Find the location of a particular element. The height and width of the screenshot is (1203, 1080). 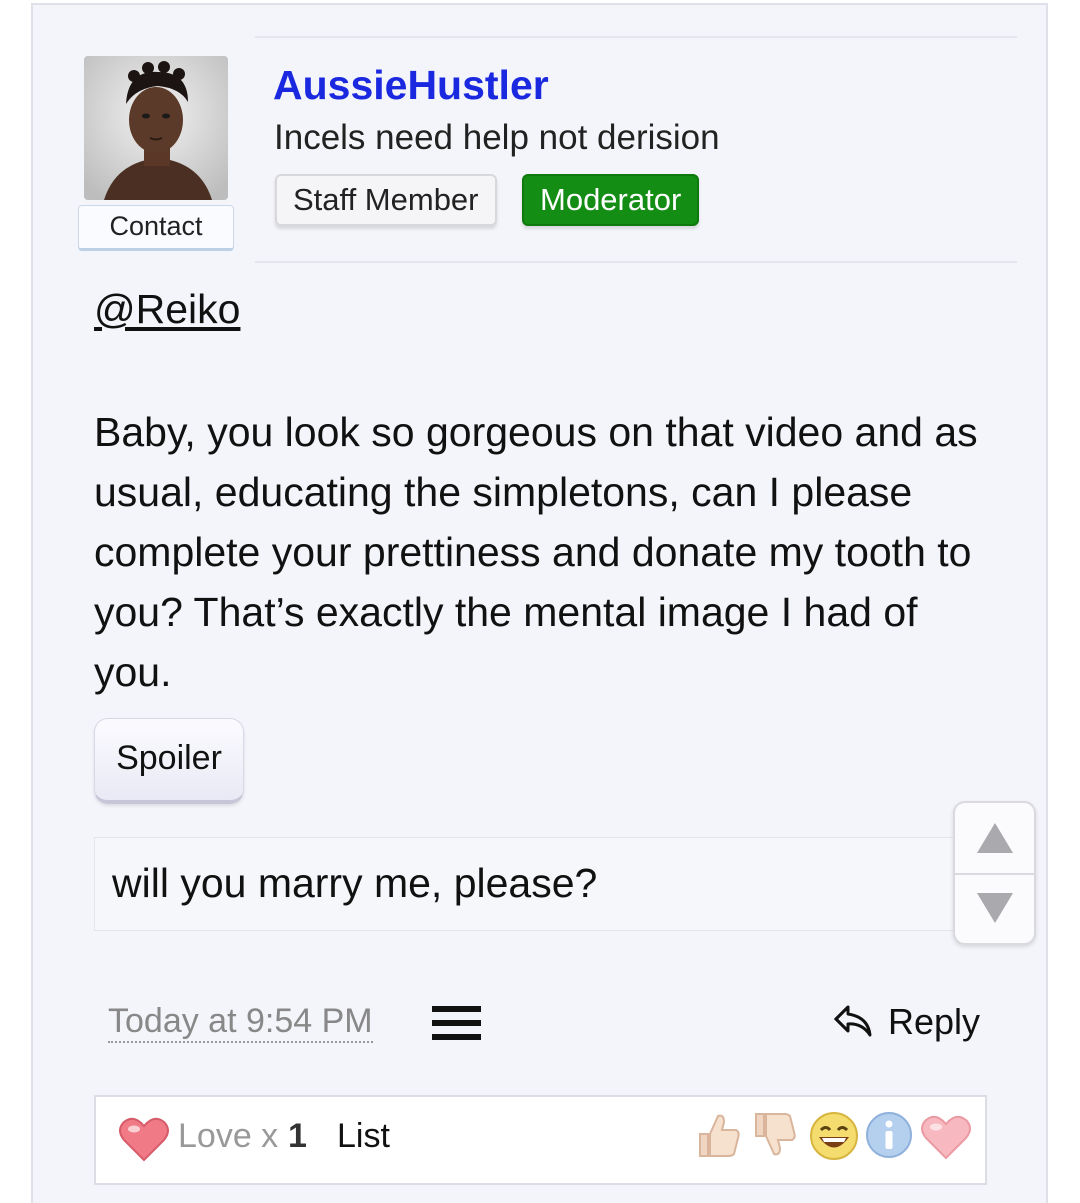

scroll-up-button is located at coordinates (994, 839).